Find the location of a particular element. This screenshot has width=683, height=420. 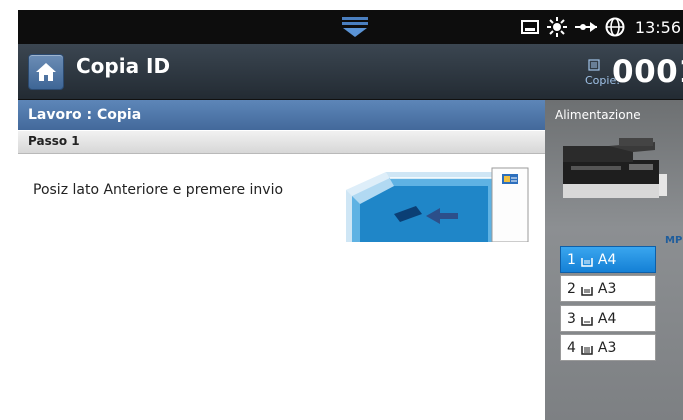

tray-1: 1 A4 is located at coordinates (608, 259).